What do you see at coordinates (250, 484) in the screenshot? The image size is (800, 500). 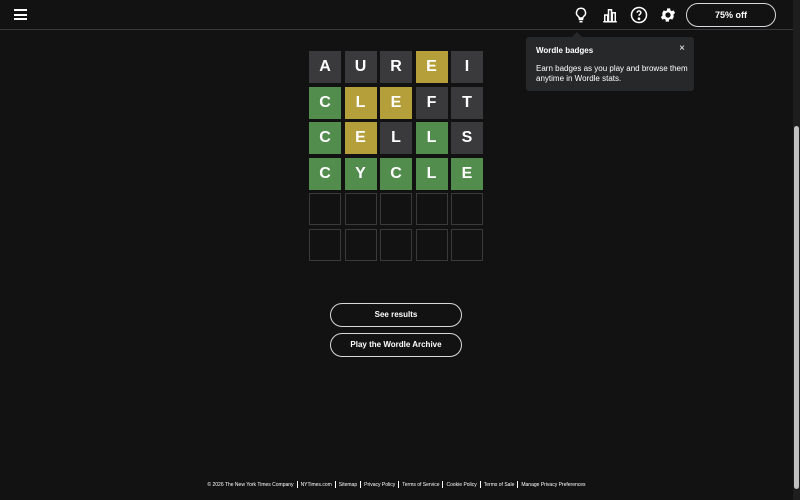 I see `footer-copyright: © 2026 The New York Times Company` at bounding box center [250, 484].